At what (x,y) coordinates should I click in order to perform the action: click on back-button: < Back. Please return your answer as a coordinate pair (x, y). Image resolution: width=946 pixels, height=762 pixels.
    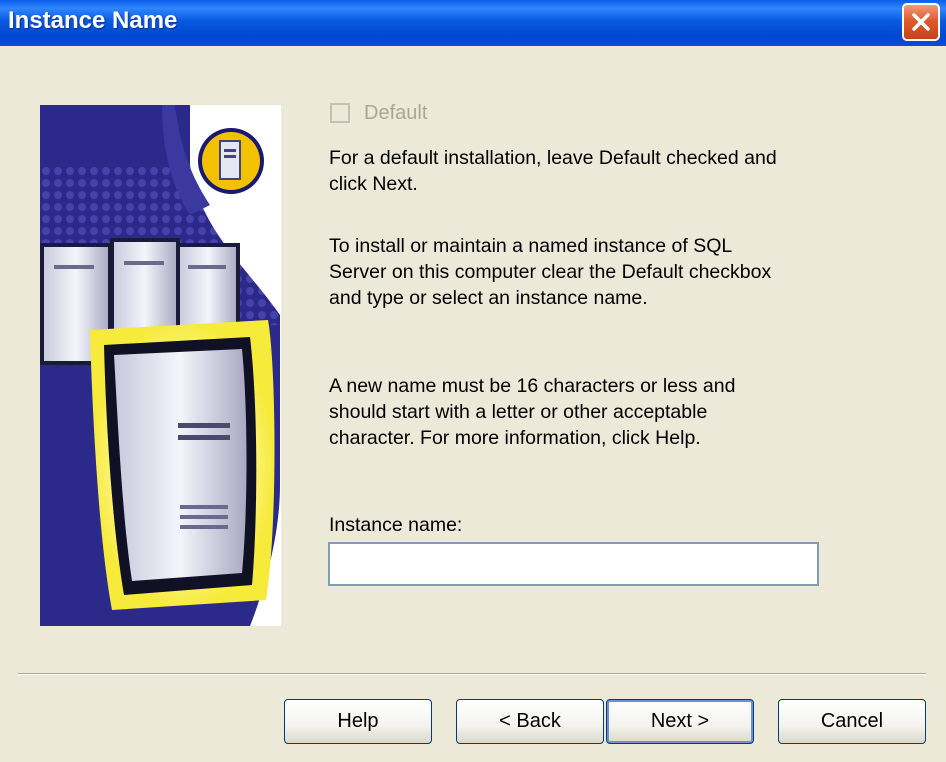
    Looking at the image, I should click on (530, 721).